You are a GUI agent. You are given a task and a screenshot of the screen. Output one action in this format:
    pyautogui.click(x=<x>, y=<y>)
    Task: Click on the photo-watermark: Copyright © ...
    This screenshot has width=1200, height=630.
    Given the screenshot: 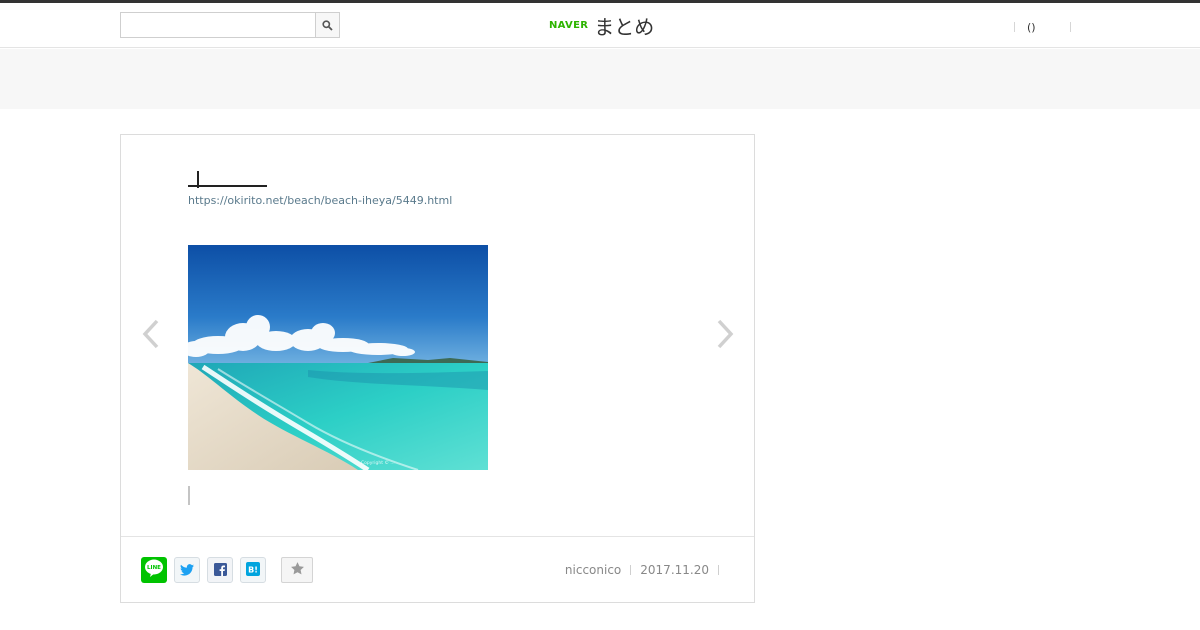 What is the action you would take?
    pyautogui.click(x=378, y=462)
    